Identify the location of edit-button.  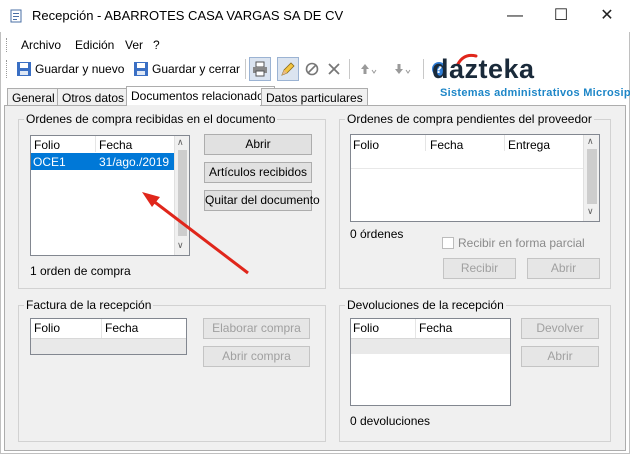
(288, 69).